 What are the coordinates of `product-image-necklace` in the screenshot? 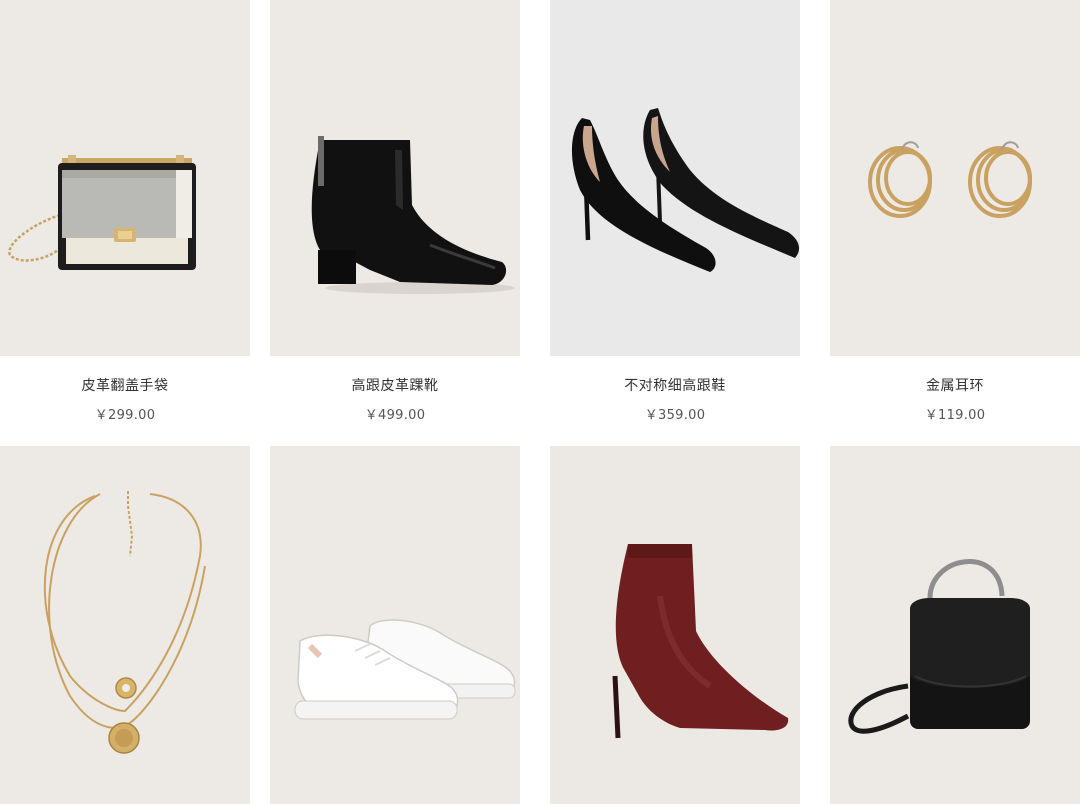 It's located at (125, 625).